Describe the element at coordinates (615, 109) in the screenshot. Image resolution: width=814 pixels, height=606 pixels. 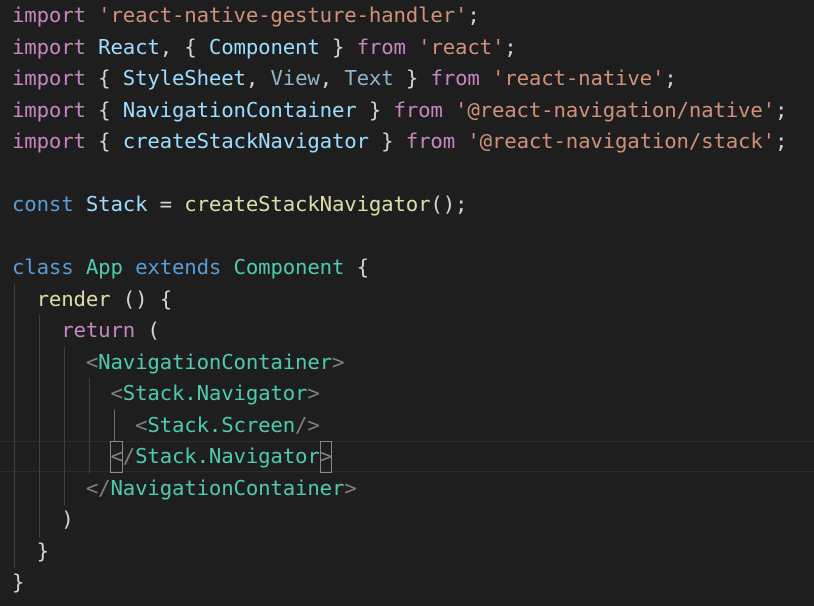
I see `string-literal: '@react-navigation/native'` at that location.